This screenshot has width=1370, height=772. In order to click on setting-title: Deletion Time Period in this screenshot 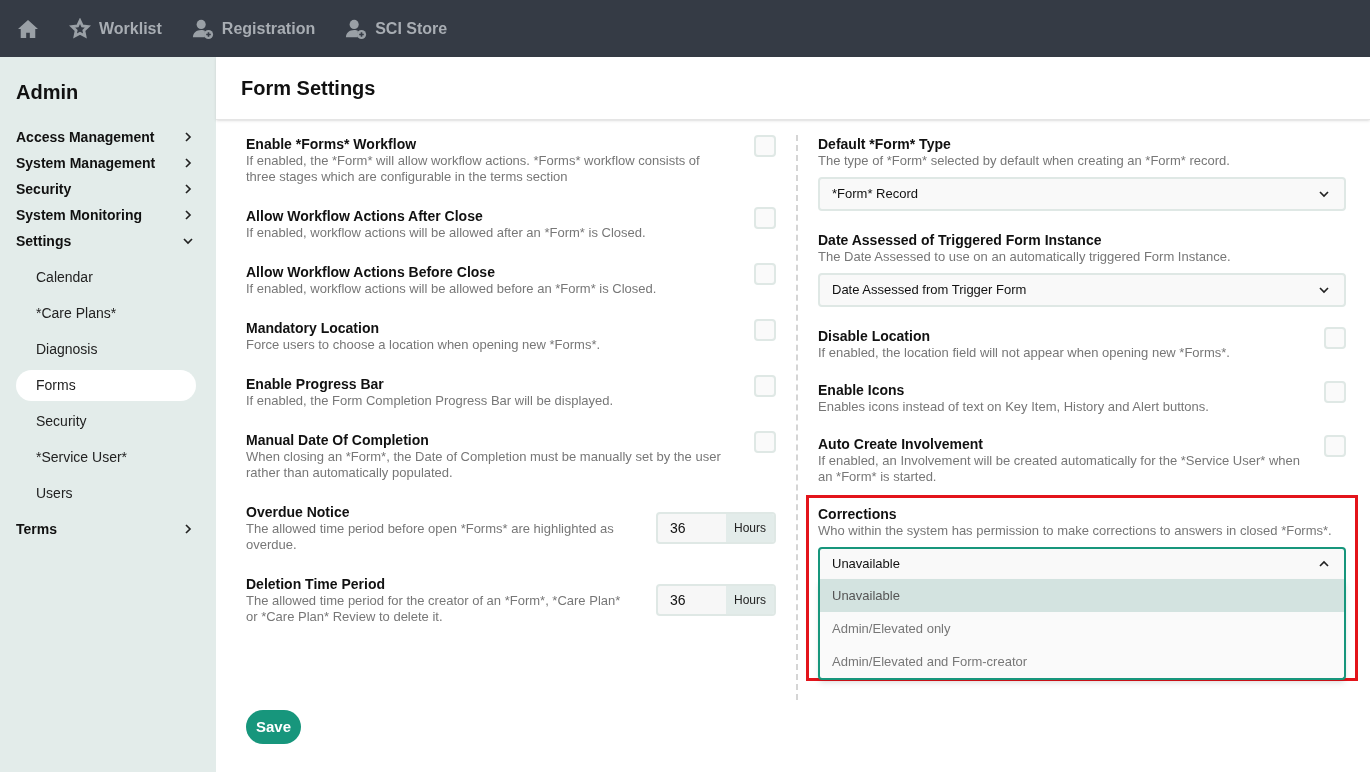, I will do `click(316, 584)`.